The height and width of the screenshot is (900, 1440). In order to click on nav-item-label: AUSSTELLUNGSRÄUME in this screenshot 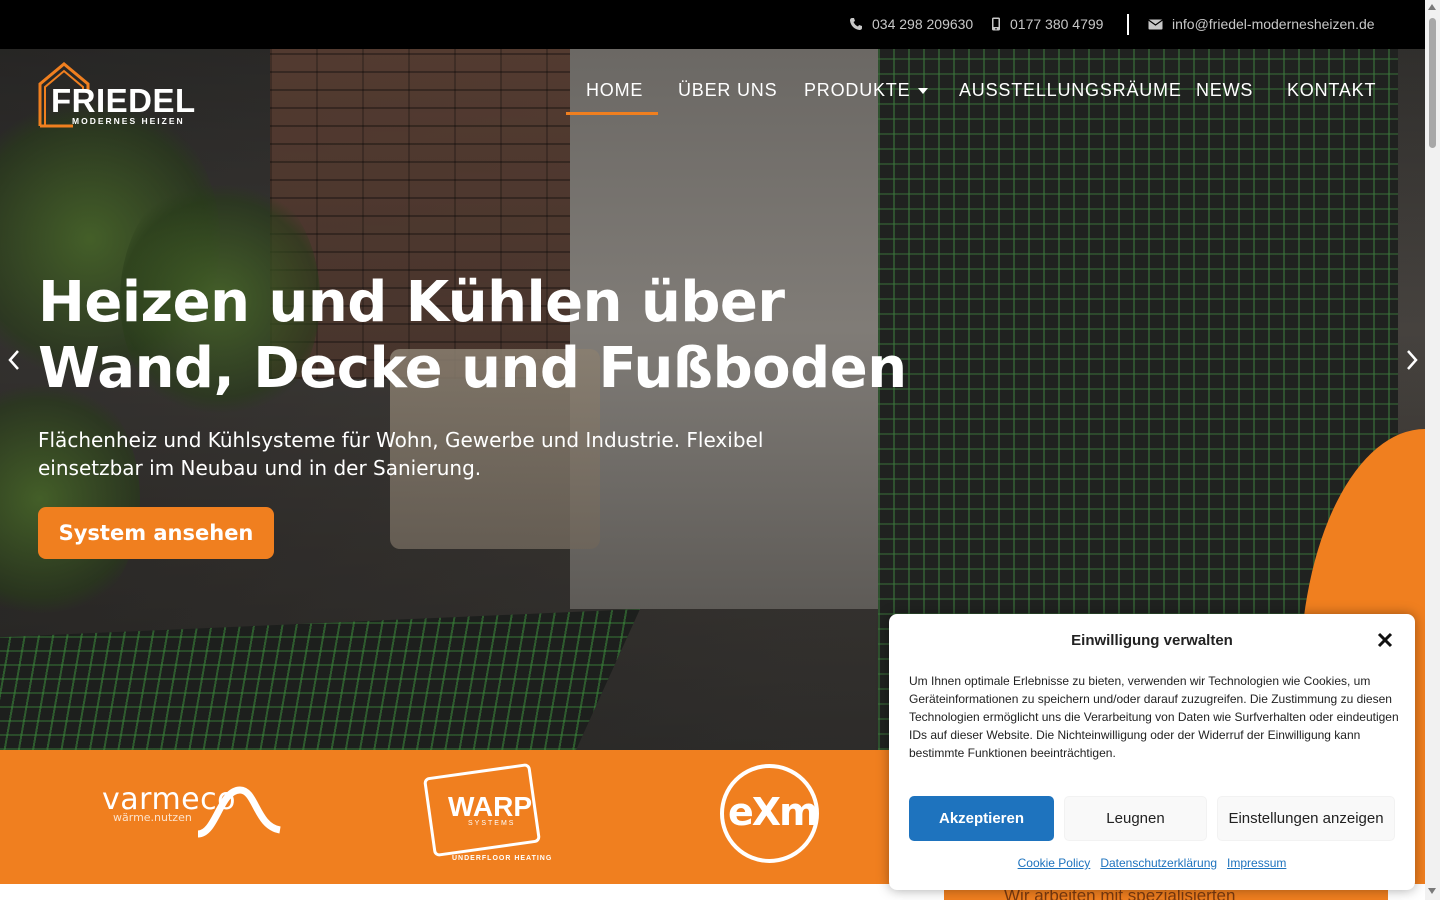, I will do `click(1070, 90)`.